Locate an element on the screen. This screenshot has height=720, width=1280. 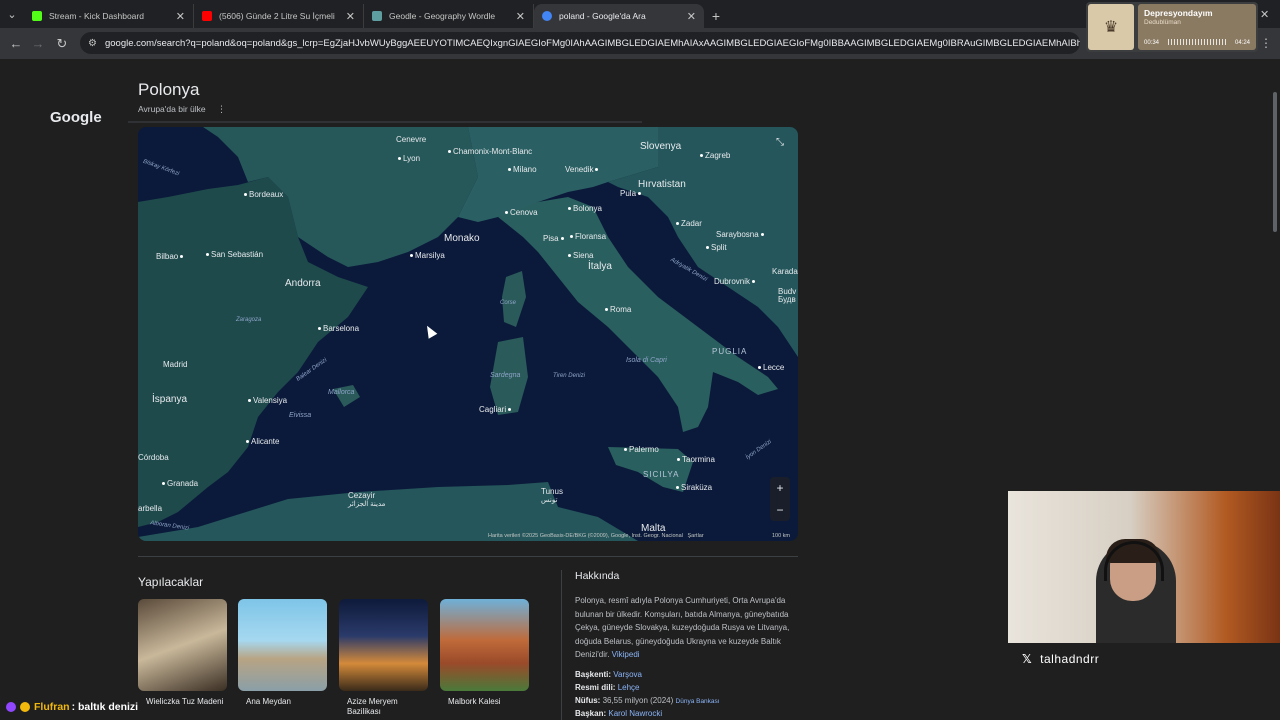
map-label-ispanya: İspanya is located at coordinates (169, 399).